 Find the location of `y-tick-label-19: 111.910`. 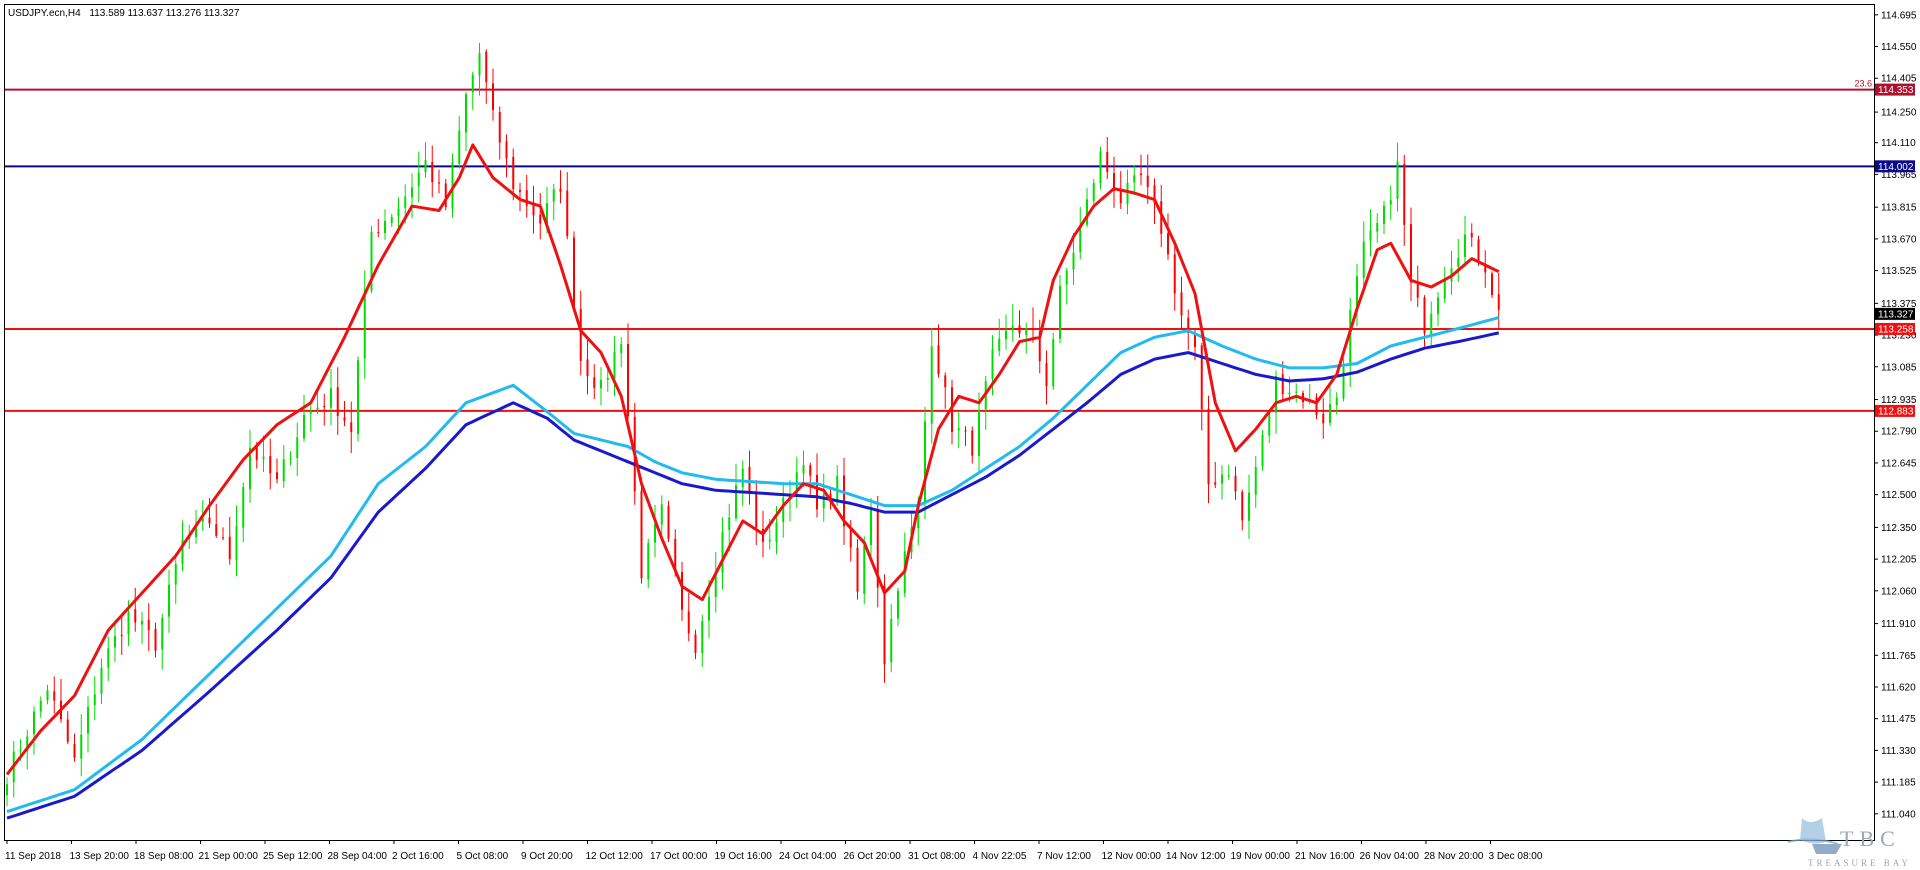

y-tick-label-19: 111.910 is located at coordinates (1898, 624).